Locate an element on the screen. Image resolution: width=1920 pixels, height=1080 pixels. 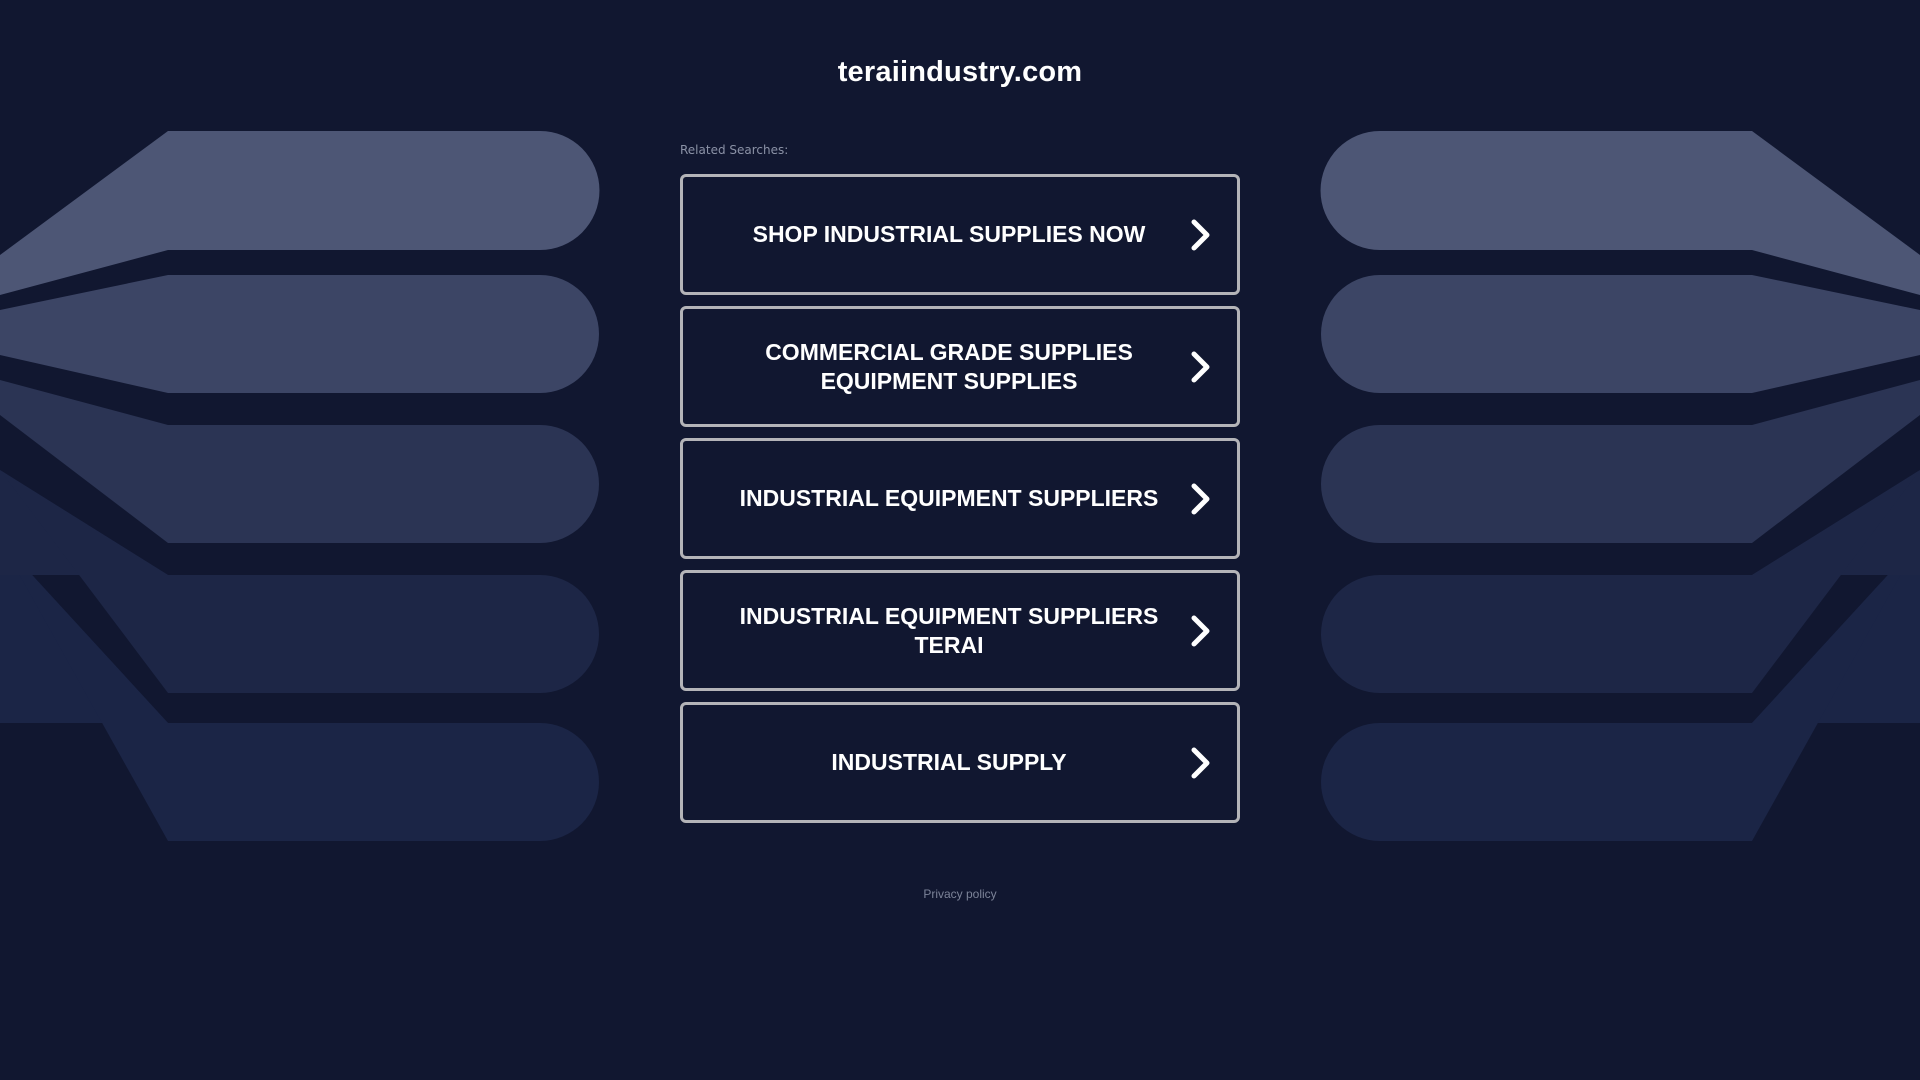
related-searches-label: Related Searches: is located at coordinates (734, 150).